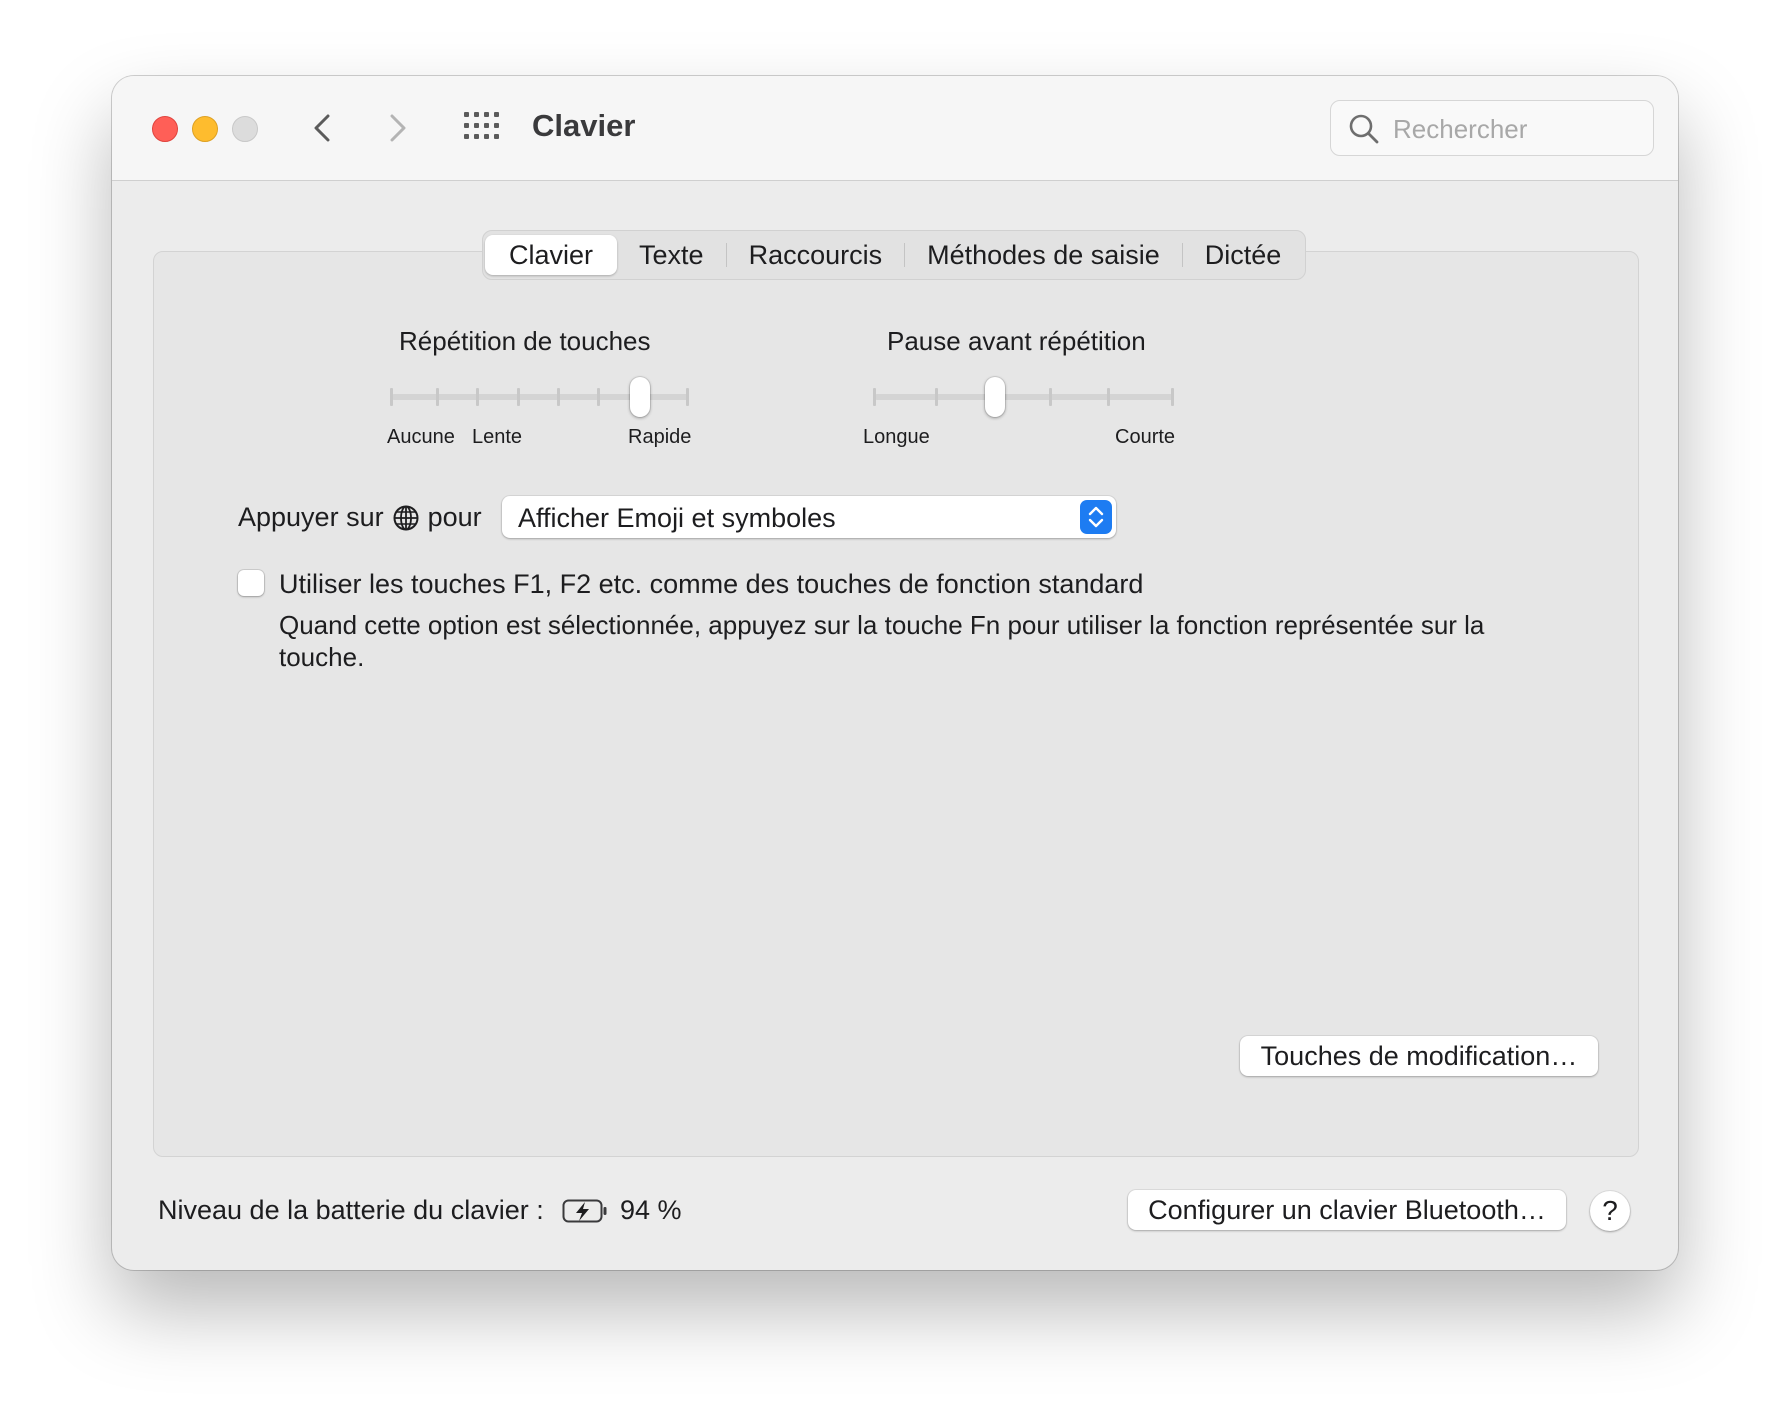 The width and height of the screenshot is (1786, 1416). Describe the element at coordinates (896, 437) in the screenshot. I see `repeat-delay-label-longue: Longue` at that location.